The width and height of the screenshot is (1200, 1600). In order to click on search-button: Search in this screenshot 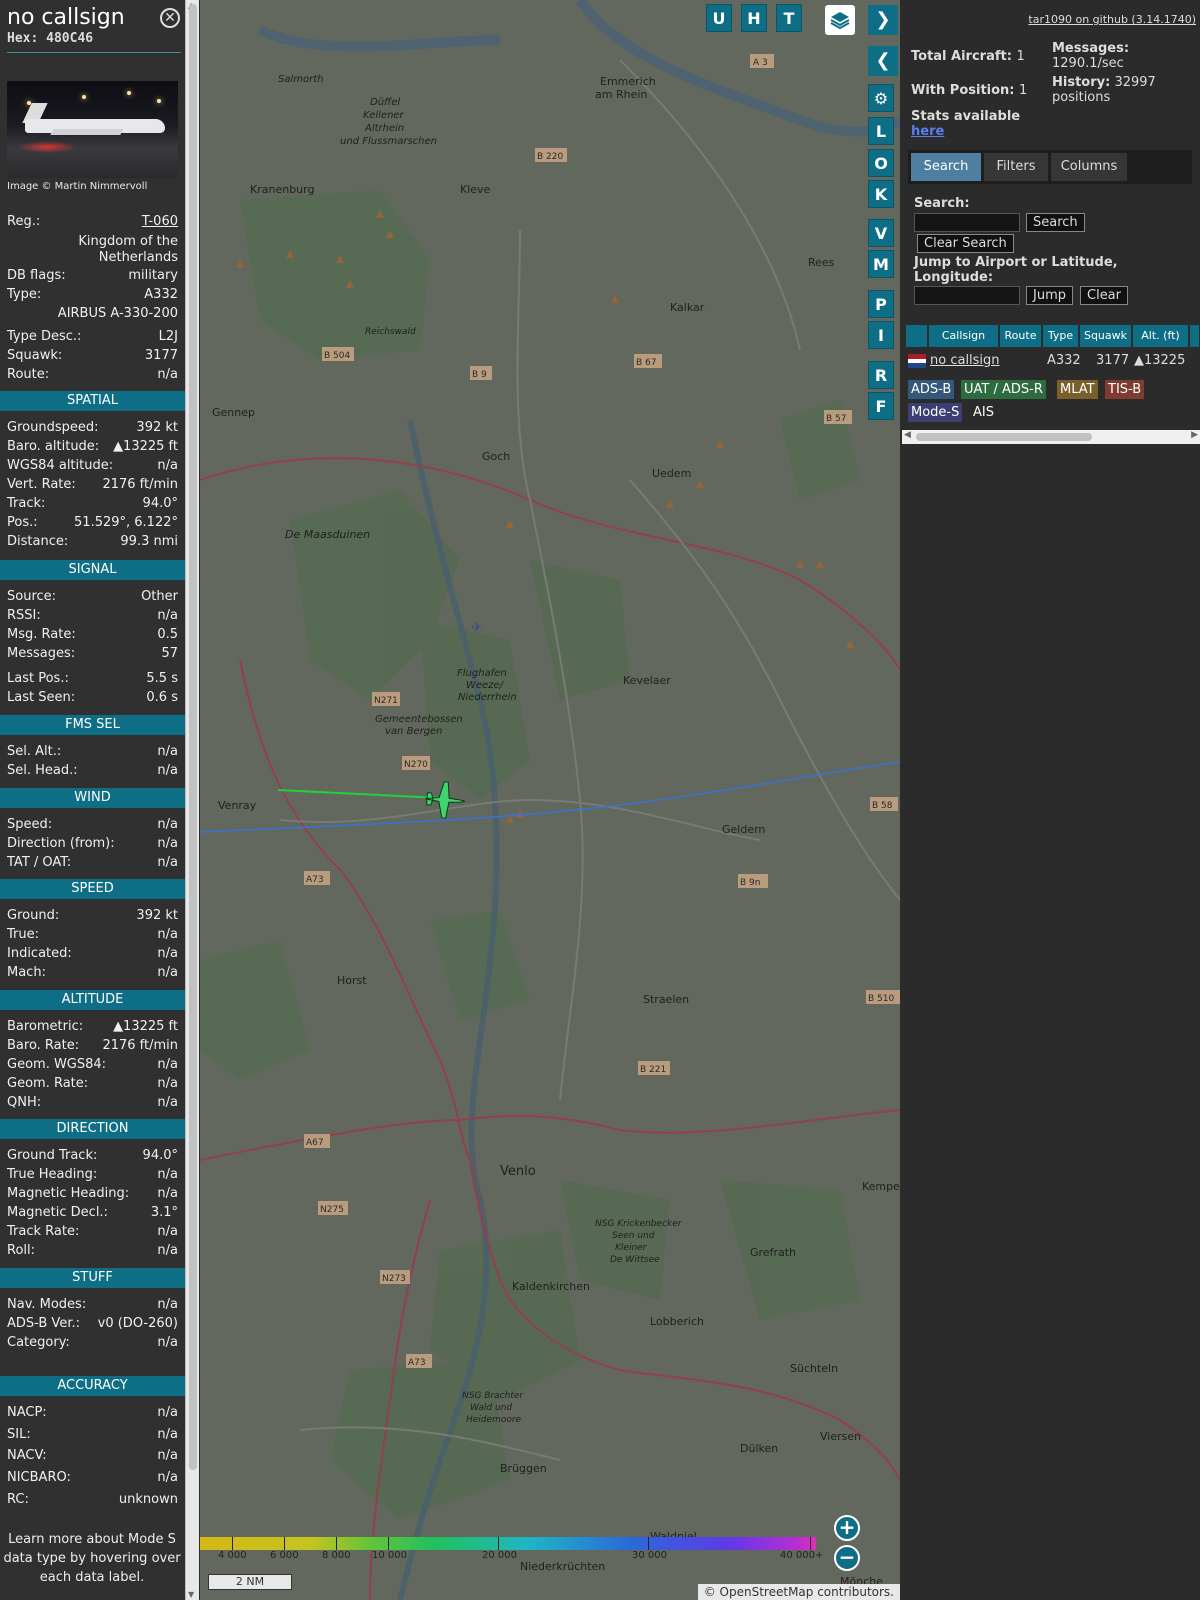, I will do `click(1055, 222)`.